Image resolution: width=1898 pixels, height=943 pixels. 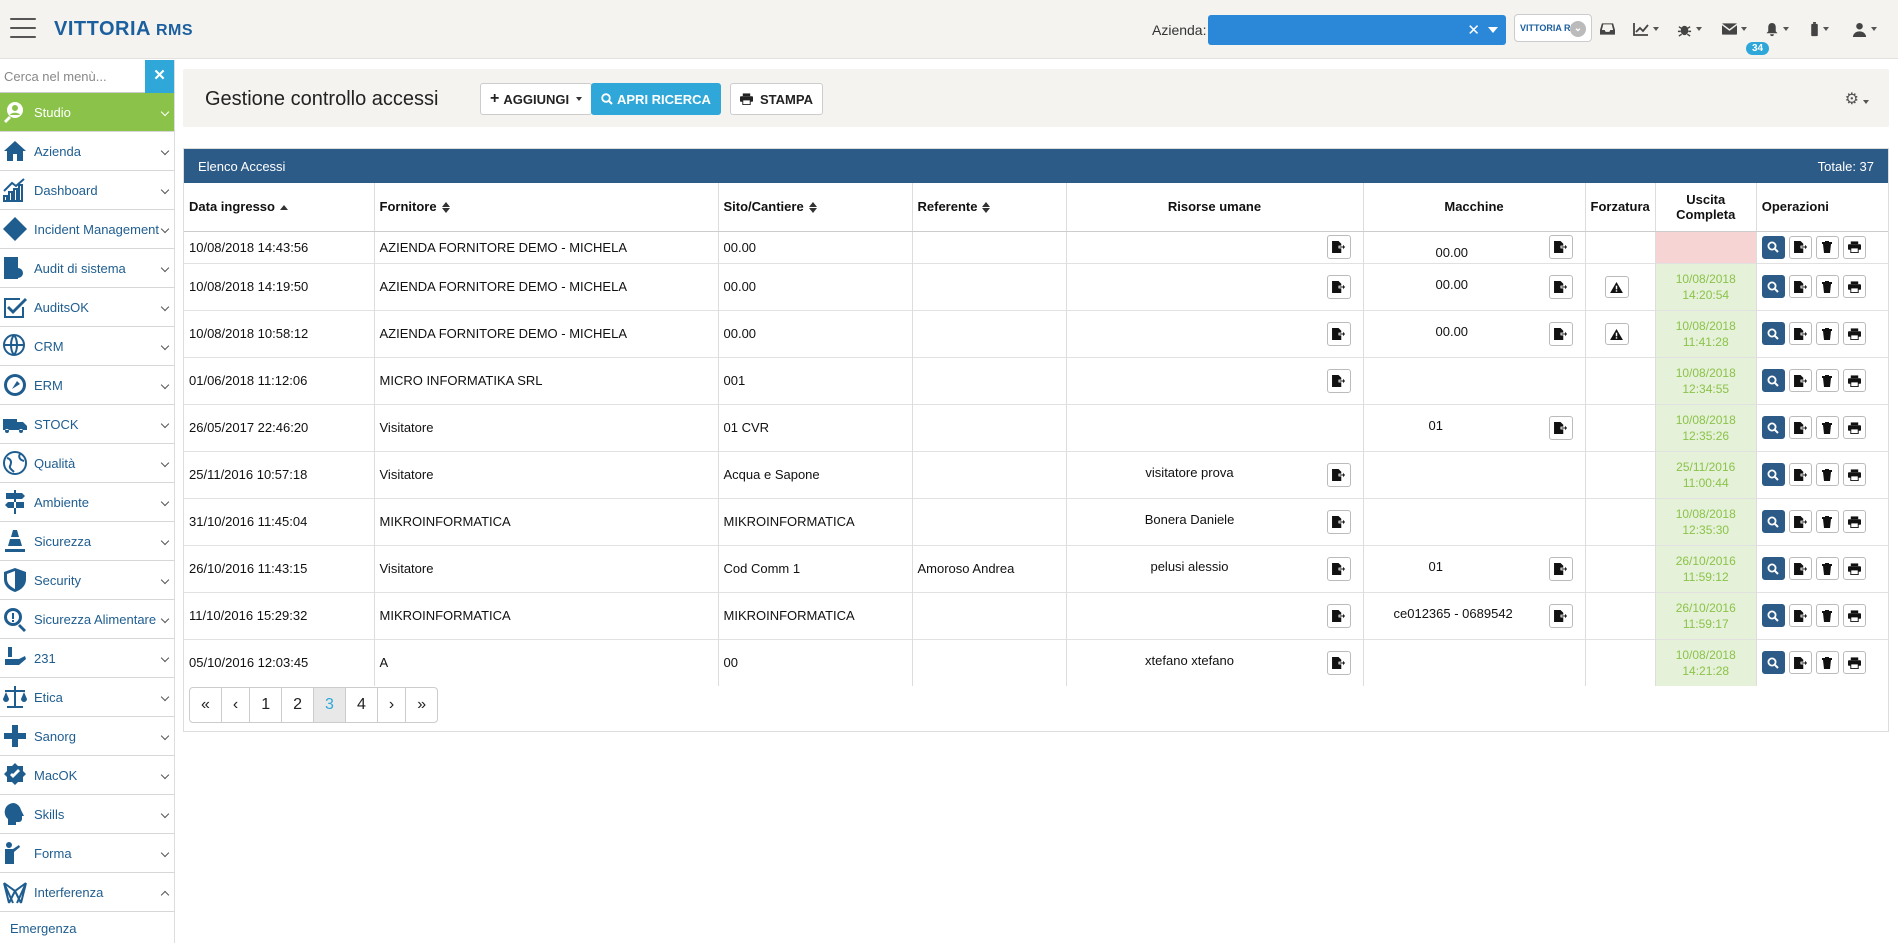 I want to click on sidebar-item-ambiente: Ambiente, so click(x=87, y=502).